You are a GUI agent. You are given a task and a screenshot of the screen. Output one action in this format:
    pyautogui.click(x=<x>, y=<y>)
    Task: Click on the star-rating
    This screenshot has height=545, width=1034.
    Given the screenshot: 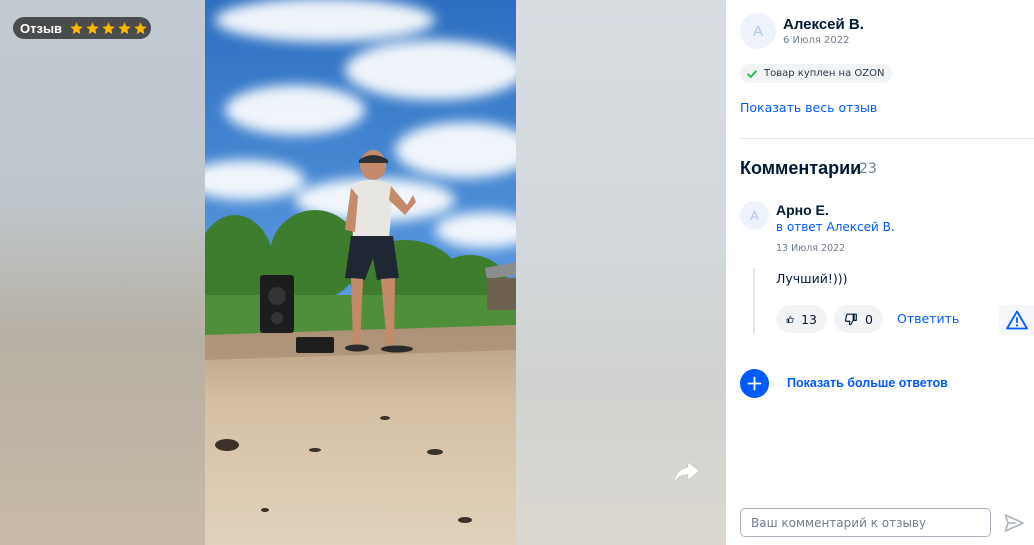 What is the action you would take?
    pyautogui.click(x=108, y=28)
    